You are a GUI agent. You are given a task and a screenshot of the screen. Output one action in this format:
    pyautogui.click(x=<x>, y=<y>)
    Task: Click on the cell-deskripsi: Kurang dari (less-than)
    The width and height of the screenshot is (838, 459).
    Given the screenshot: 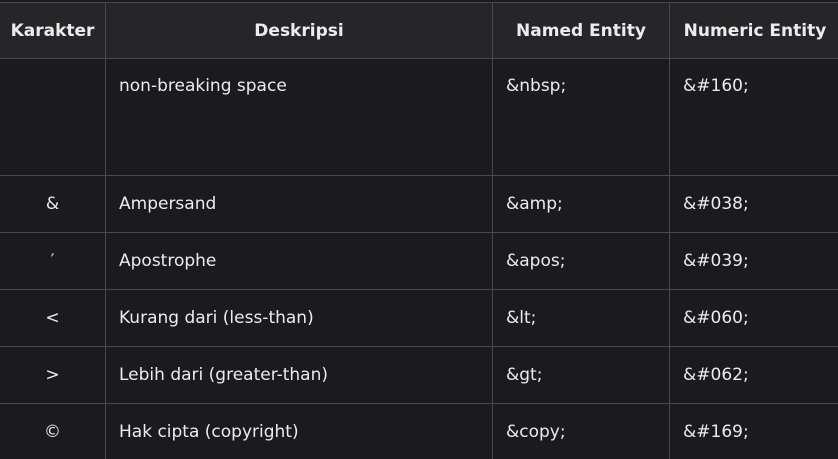 What is the action you would take?
    pyautogui.click(x=299, y=318)
    